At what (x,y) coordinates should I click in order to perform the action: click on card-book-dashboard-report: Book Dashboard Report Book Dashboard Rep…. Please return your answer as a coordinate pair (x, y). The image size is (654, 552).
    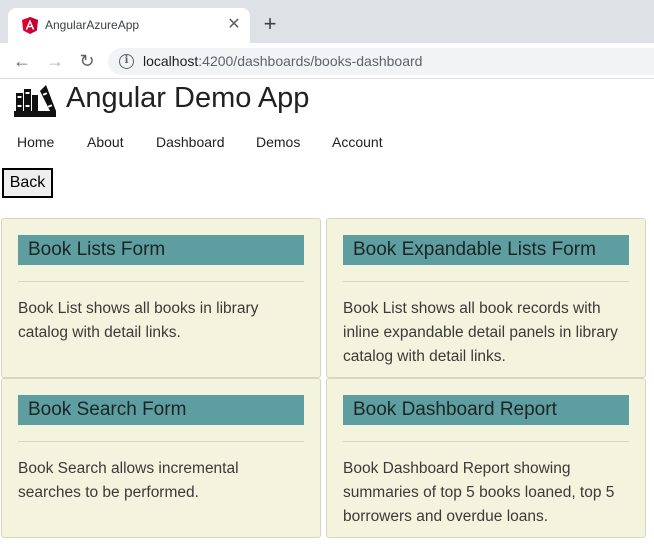
    Looking at the image, I should click on (486, 458).